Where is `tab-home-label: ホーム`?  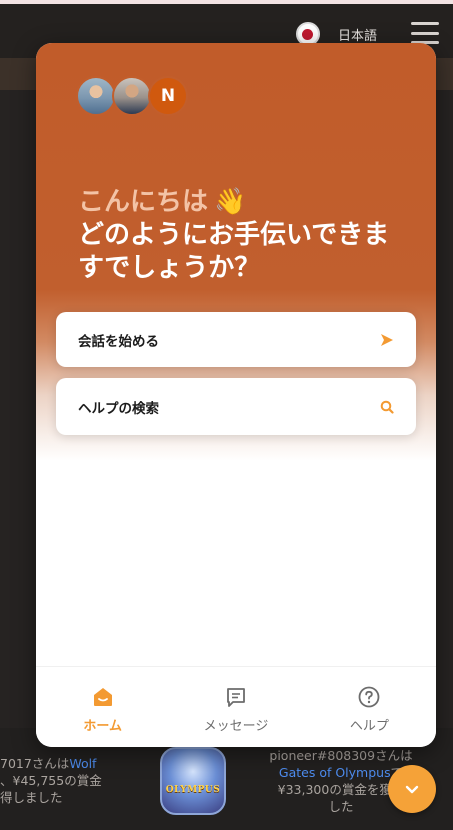 tab-home-label: ホーム is located at coordinates (102, 726).